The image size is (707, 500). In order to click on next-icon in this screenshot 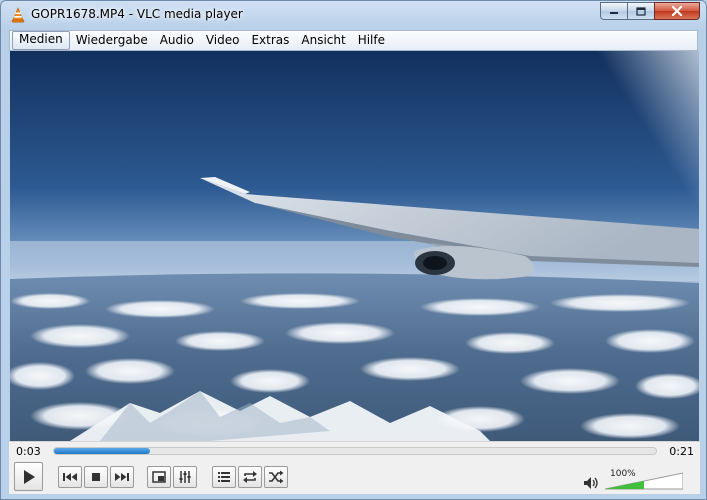, I will do `click(122, 477)`.